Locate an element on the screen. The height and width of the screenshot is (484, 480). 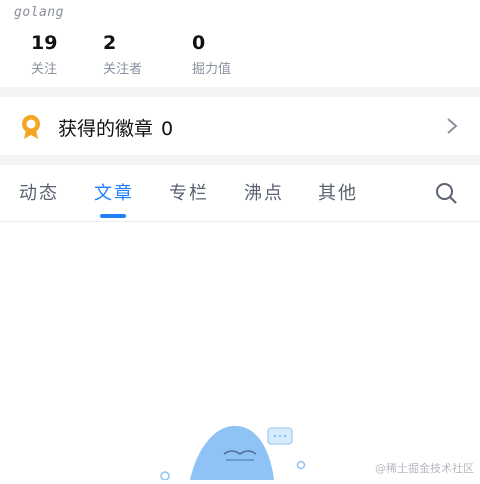
badges-row: 获得的徽章 0 is located at coordinates (240, 126).